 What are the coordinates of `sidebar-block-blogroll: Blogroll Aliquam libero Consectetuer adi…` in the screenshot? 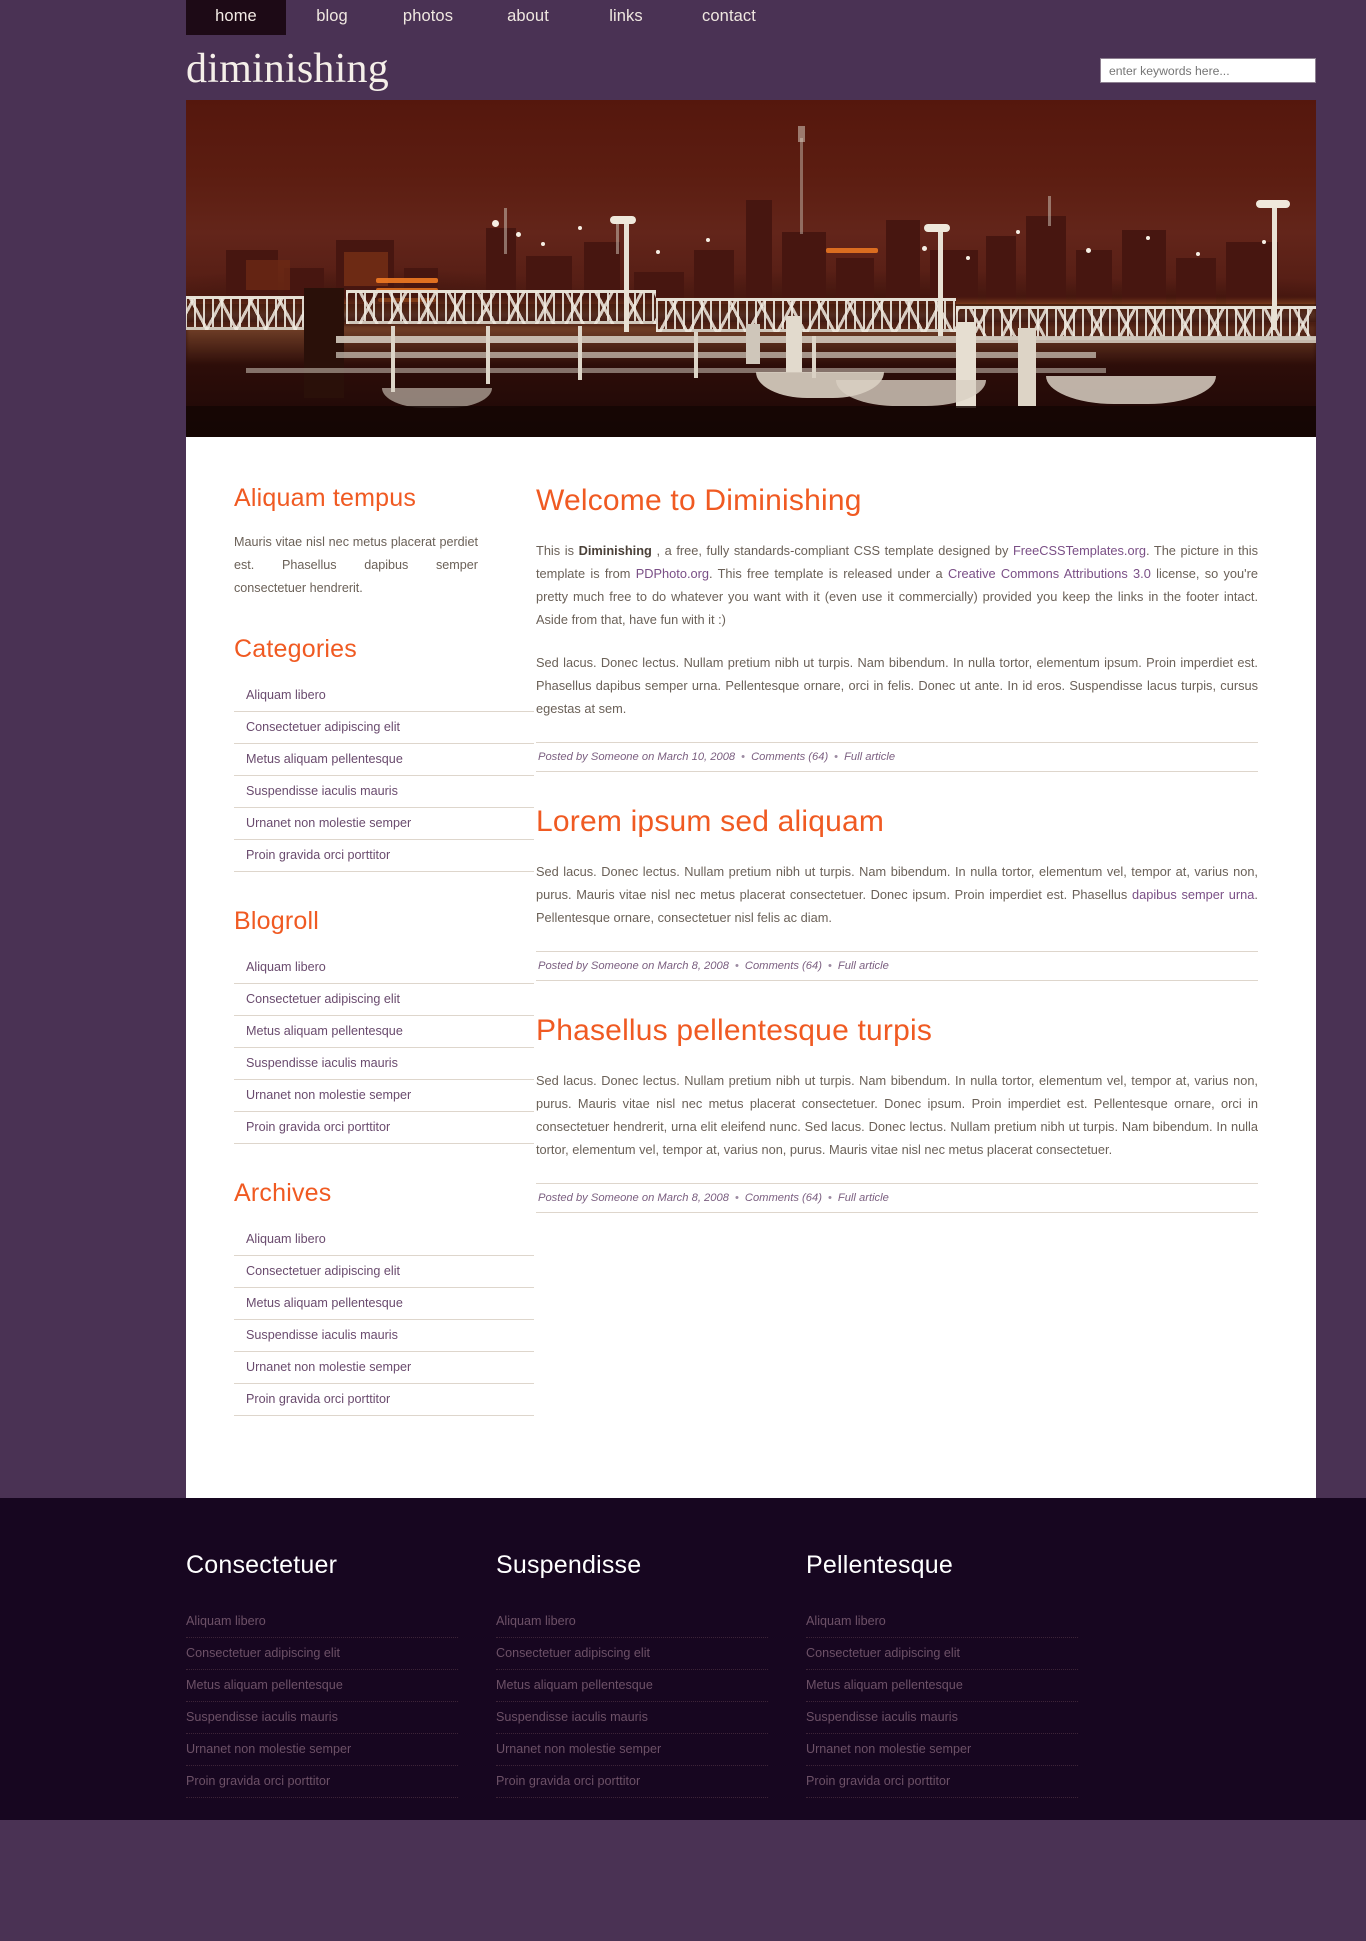 It's located at (384, 1025).